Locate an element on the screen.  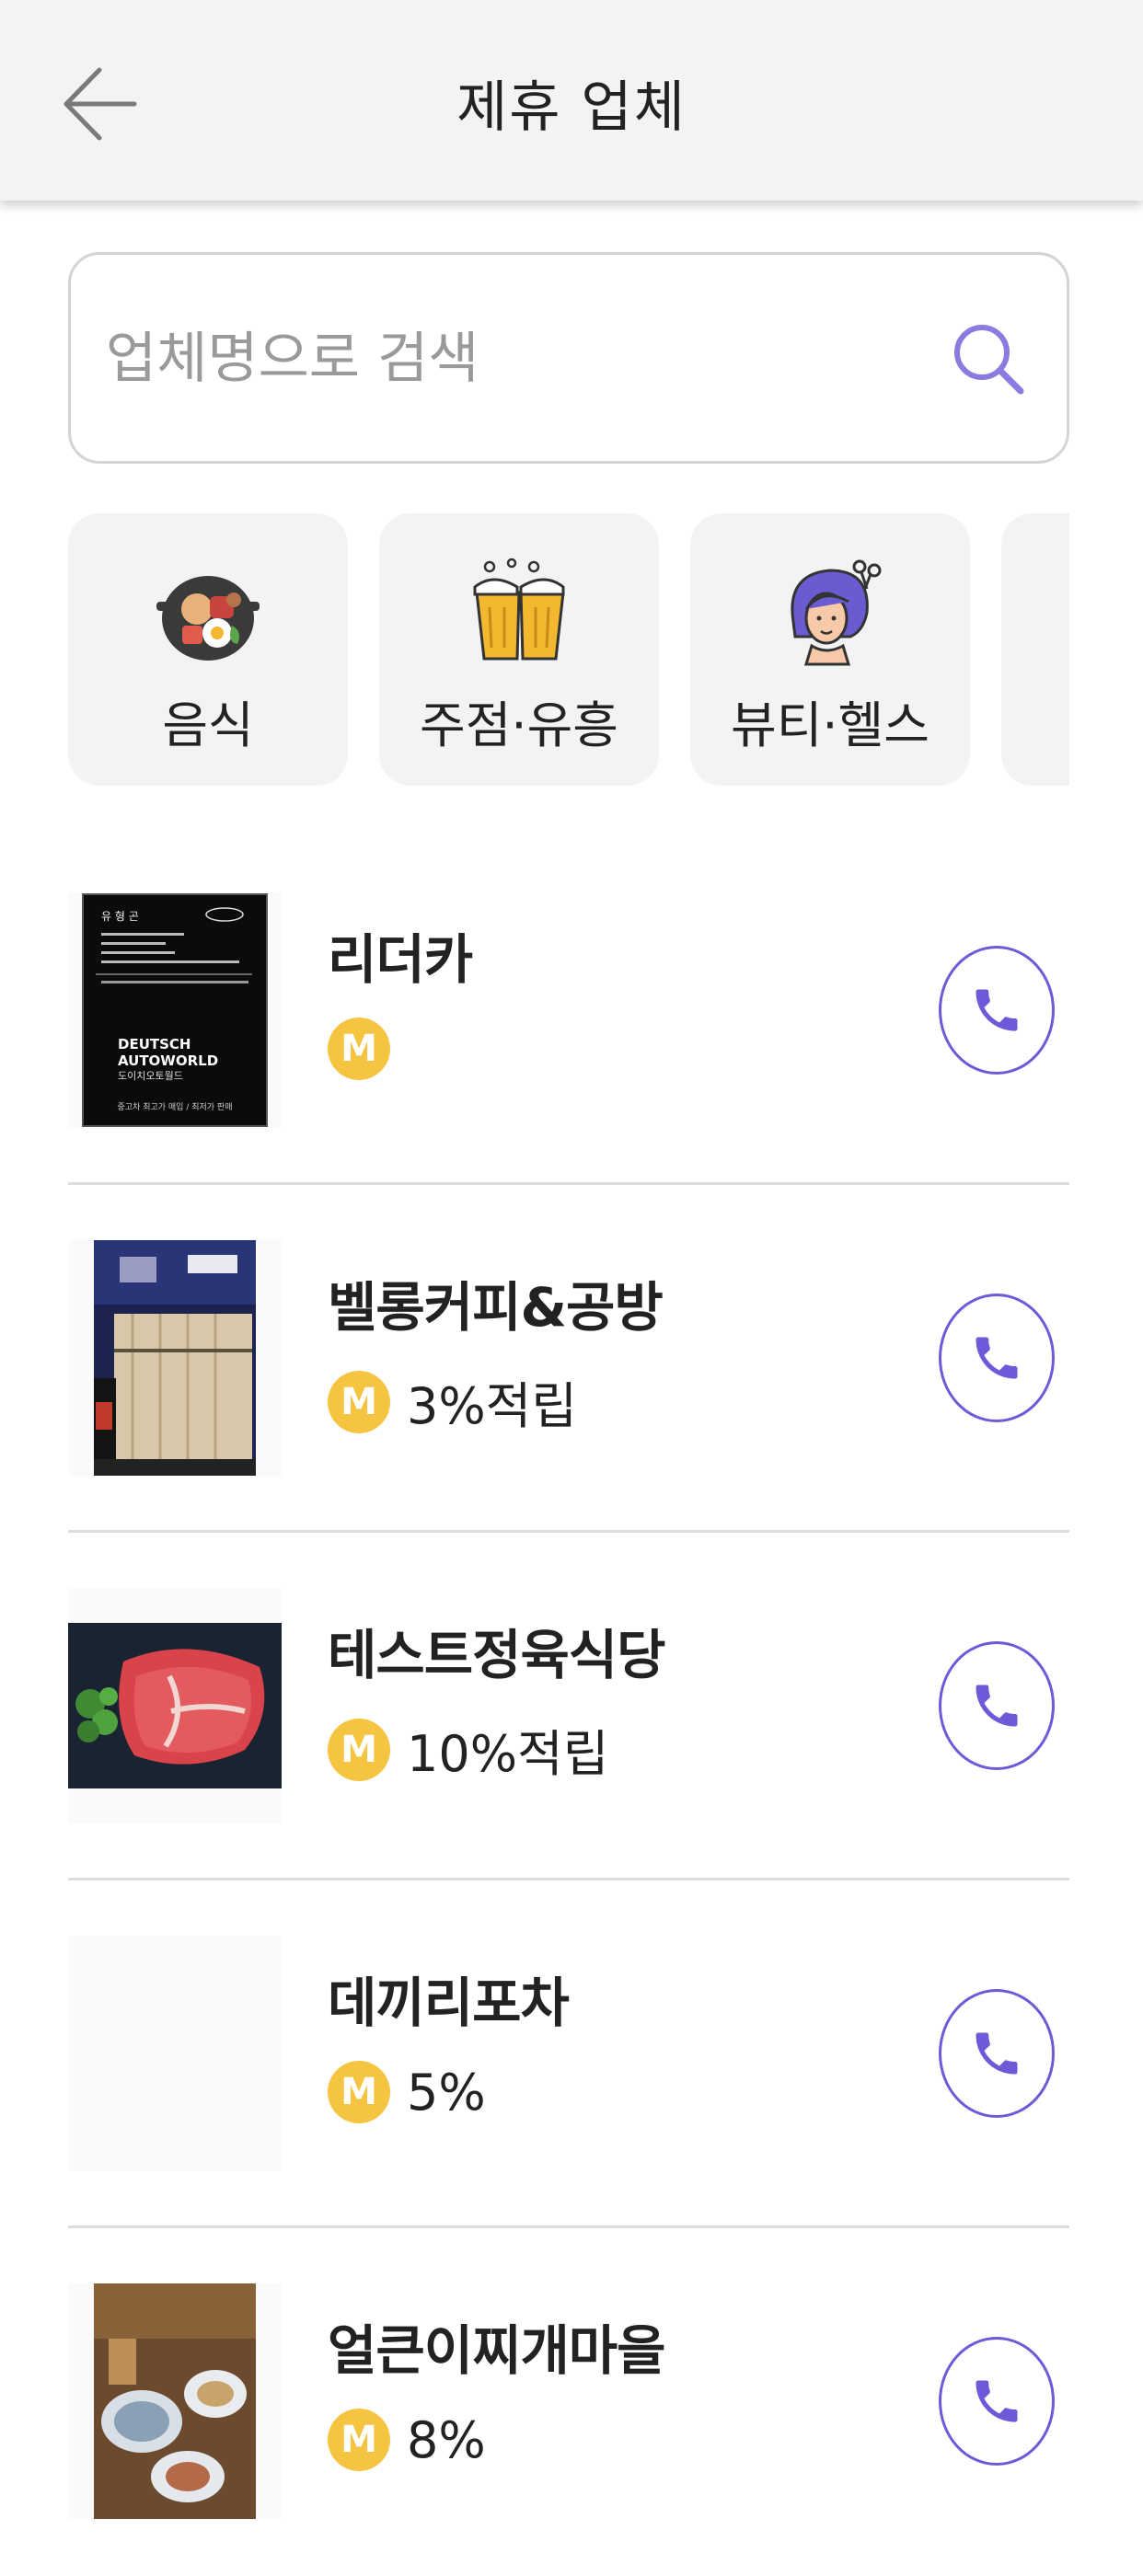
category-food: 음식 is located at coordinates (208, 649).